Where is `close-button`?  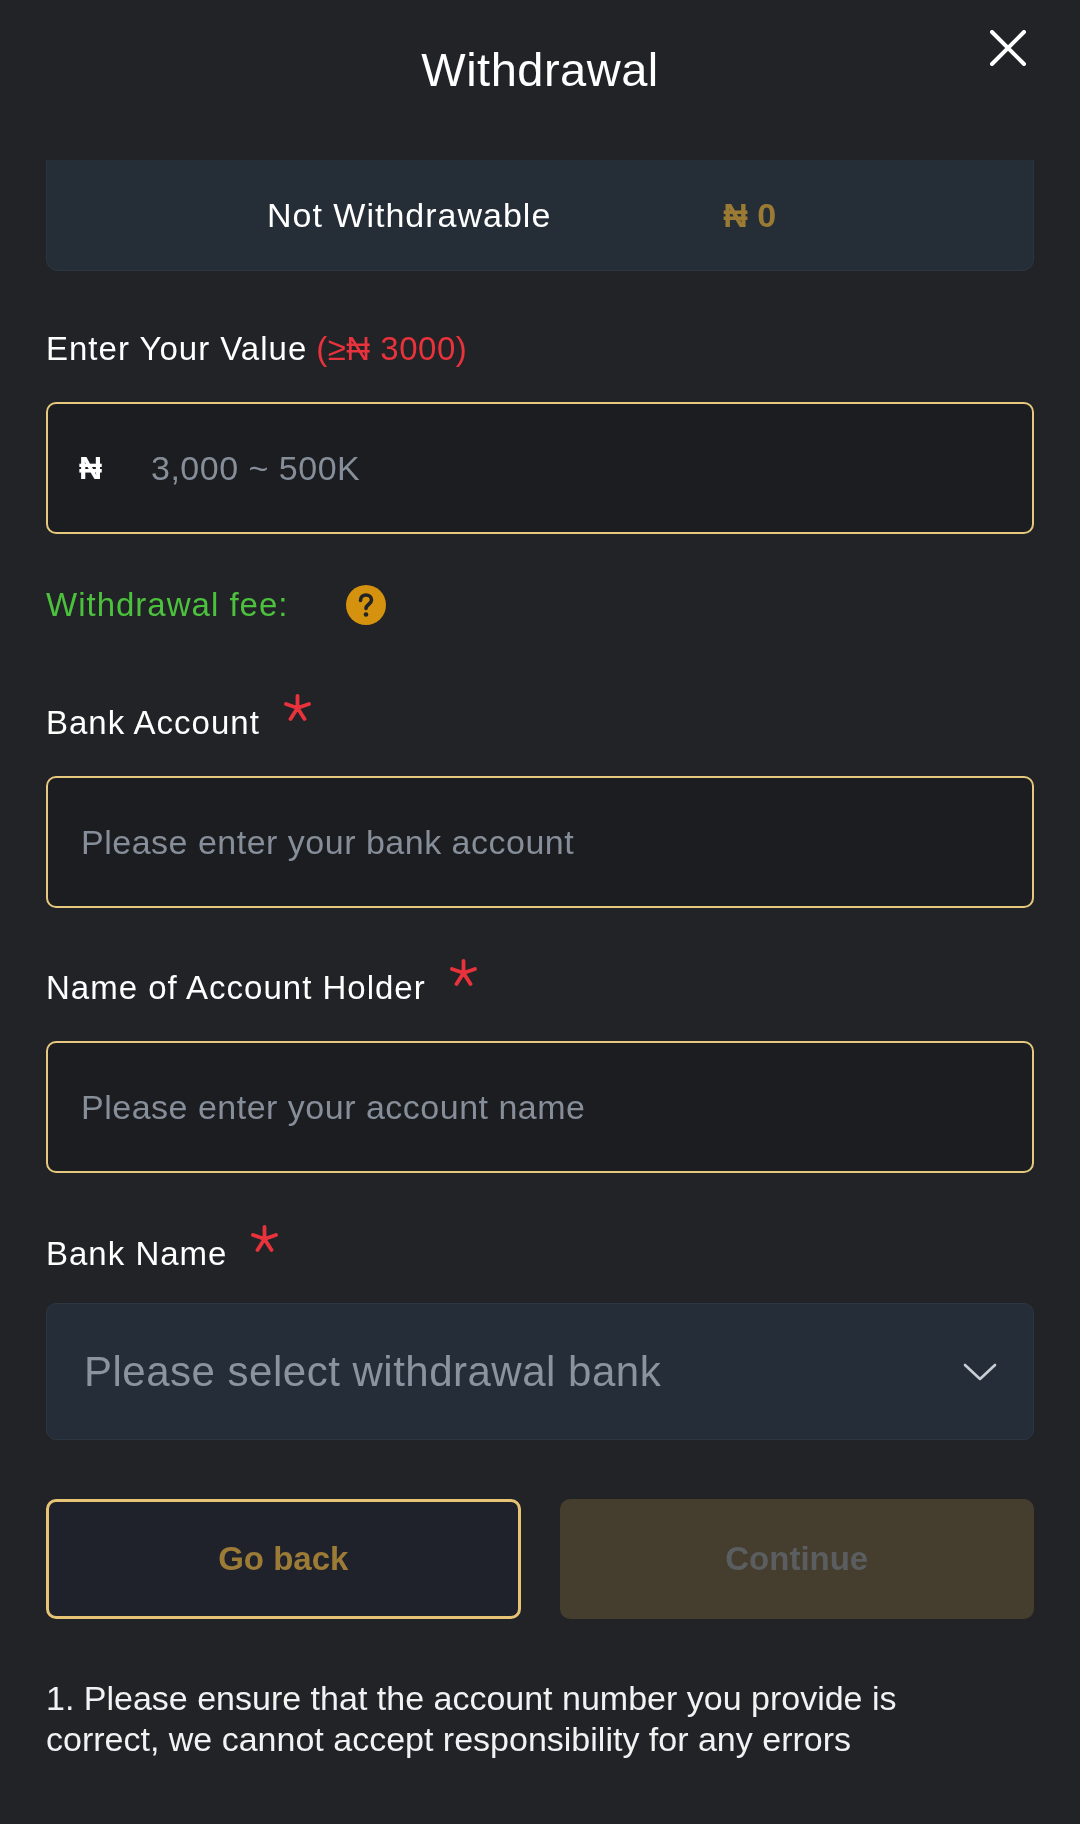 close-button is located at coordinates (1008, 48).